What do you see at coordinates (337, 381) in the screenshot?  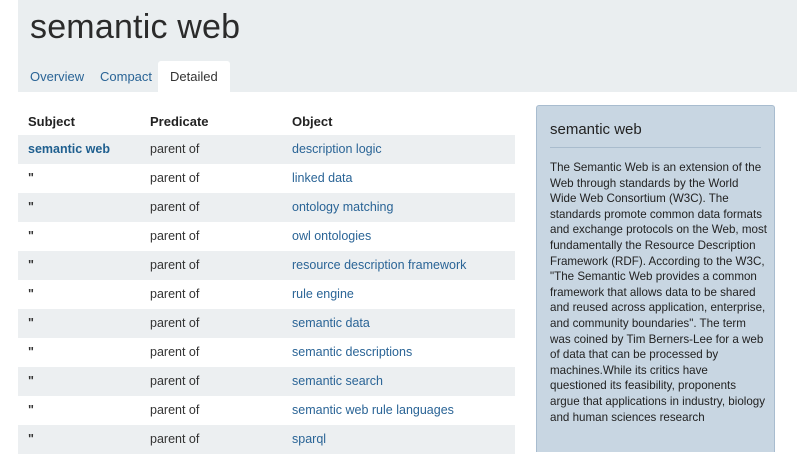 I see `object-link: semantic search` at bounding box center [337, 381].